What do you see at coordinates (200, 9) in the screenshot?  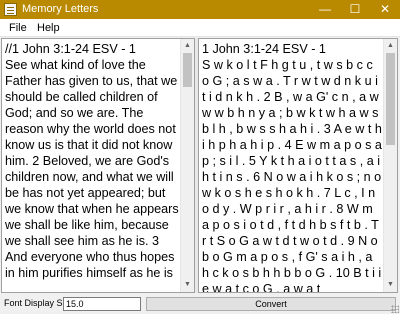 I see `title-bar: Memory Letters — ☐ ✕` at bounding box center [200, 9].